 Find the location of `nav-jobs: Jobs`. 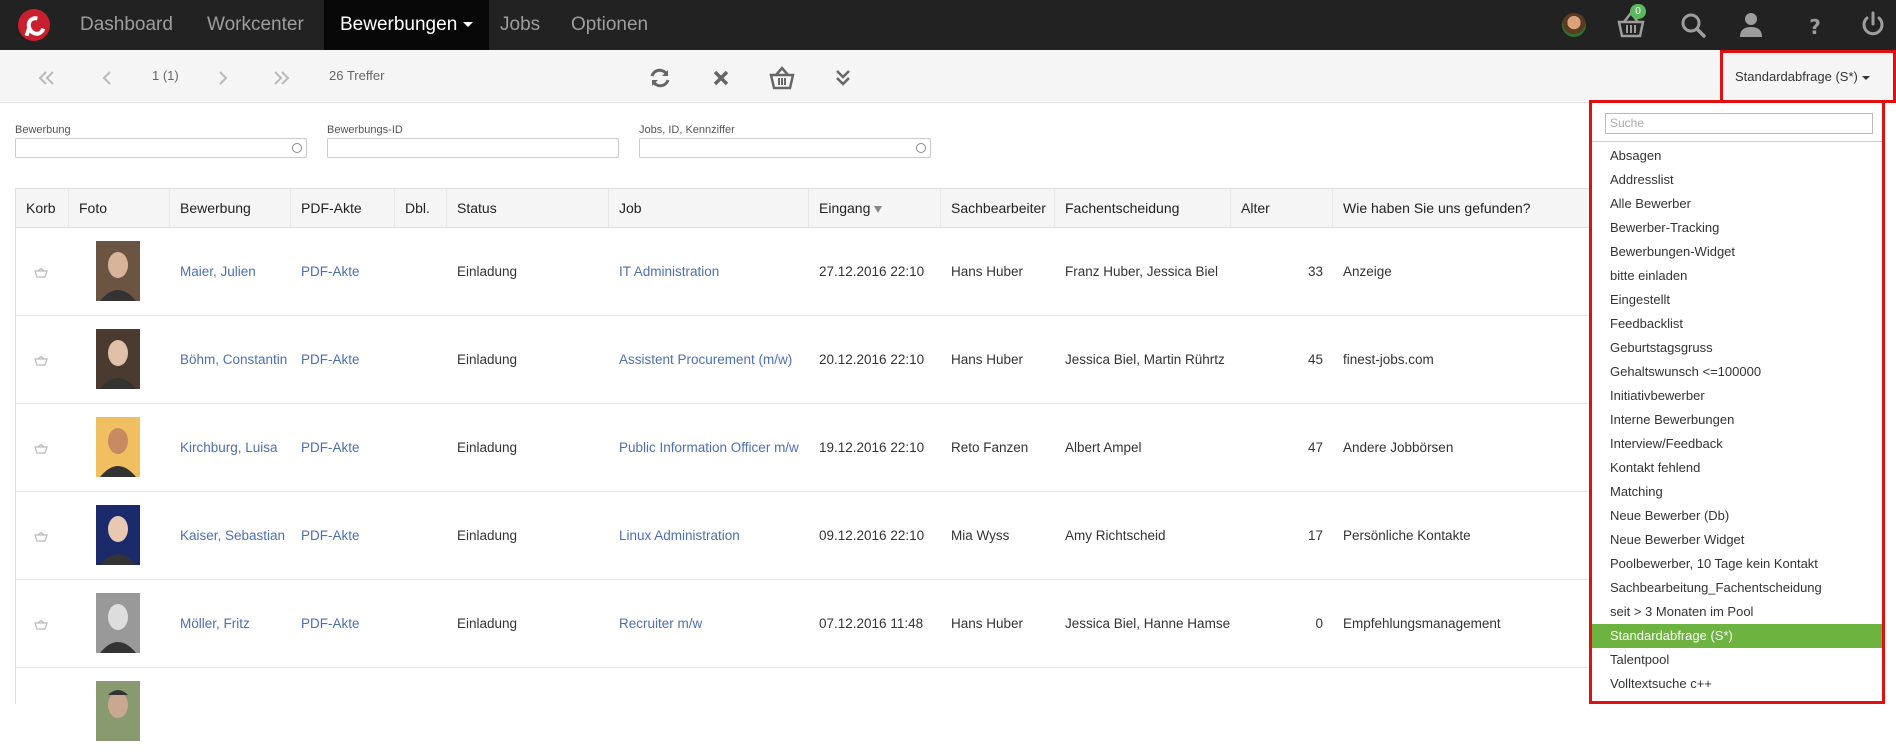

nav-jobs: Jobs is located at coordinates (520, 25).